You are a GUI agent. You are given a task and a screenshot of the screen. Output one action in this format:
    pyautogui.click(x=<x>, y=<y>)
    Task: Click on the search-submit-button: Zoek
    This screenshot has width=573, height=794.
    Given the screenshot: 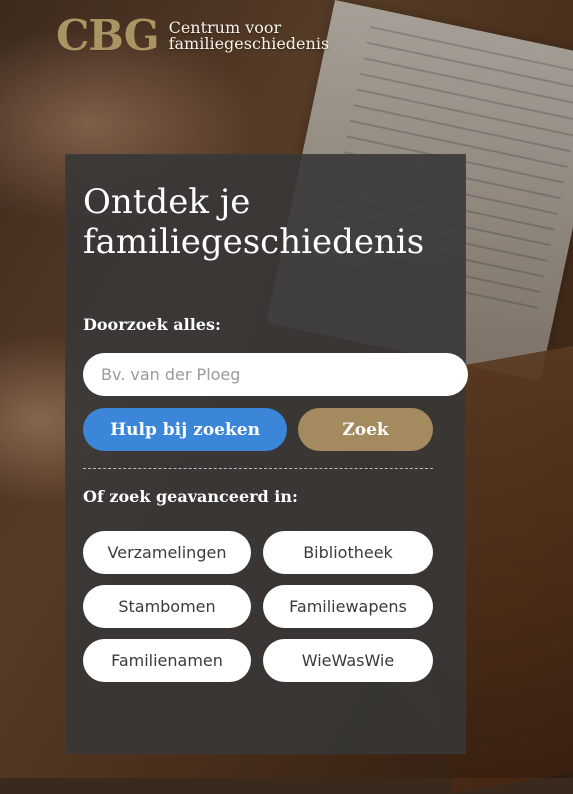 What is the action you would take?
    pyautogui.click(x=365, y=429)
    